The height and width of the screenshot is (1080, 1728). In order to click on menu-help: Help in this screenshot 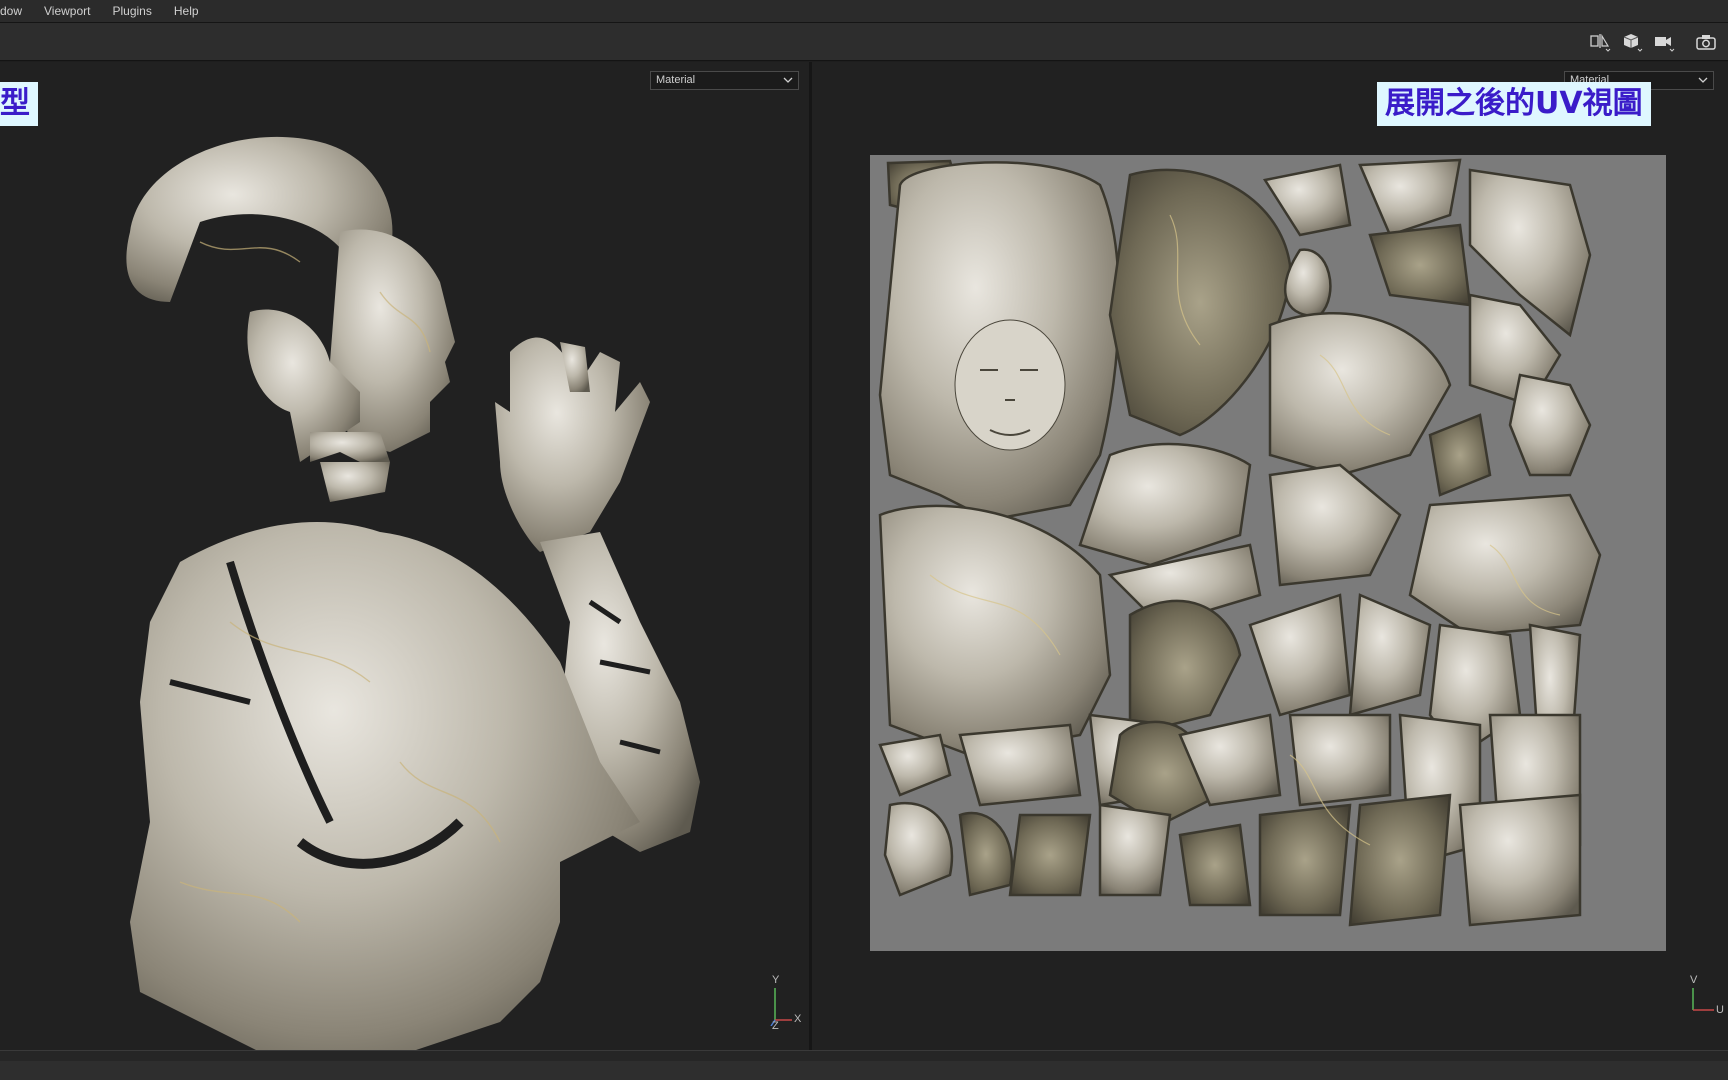, I will do `click(186, 11)`.